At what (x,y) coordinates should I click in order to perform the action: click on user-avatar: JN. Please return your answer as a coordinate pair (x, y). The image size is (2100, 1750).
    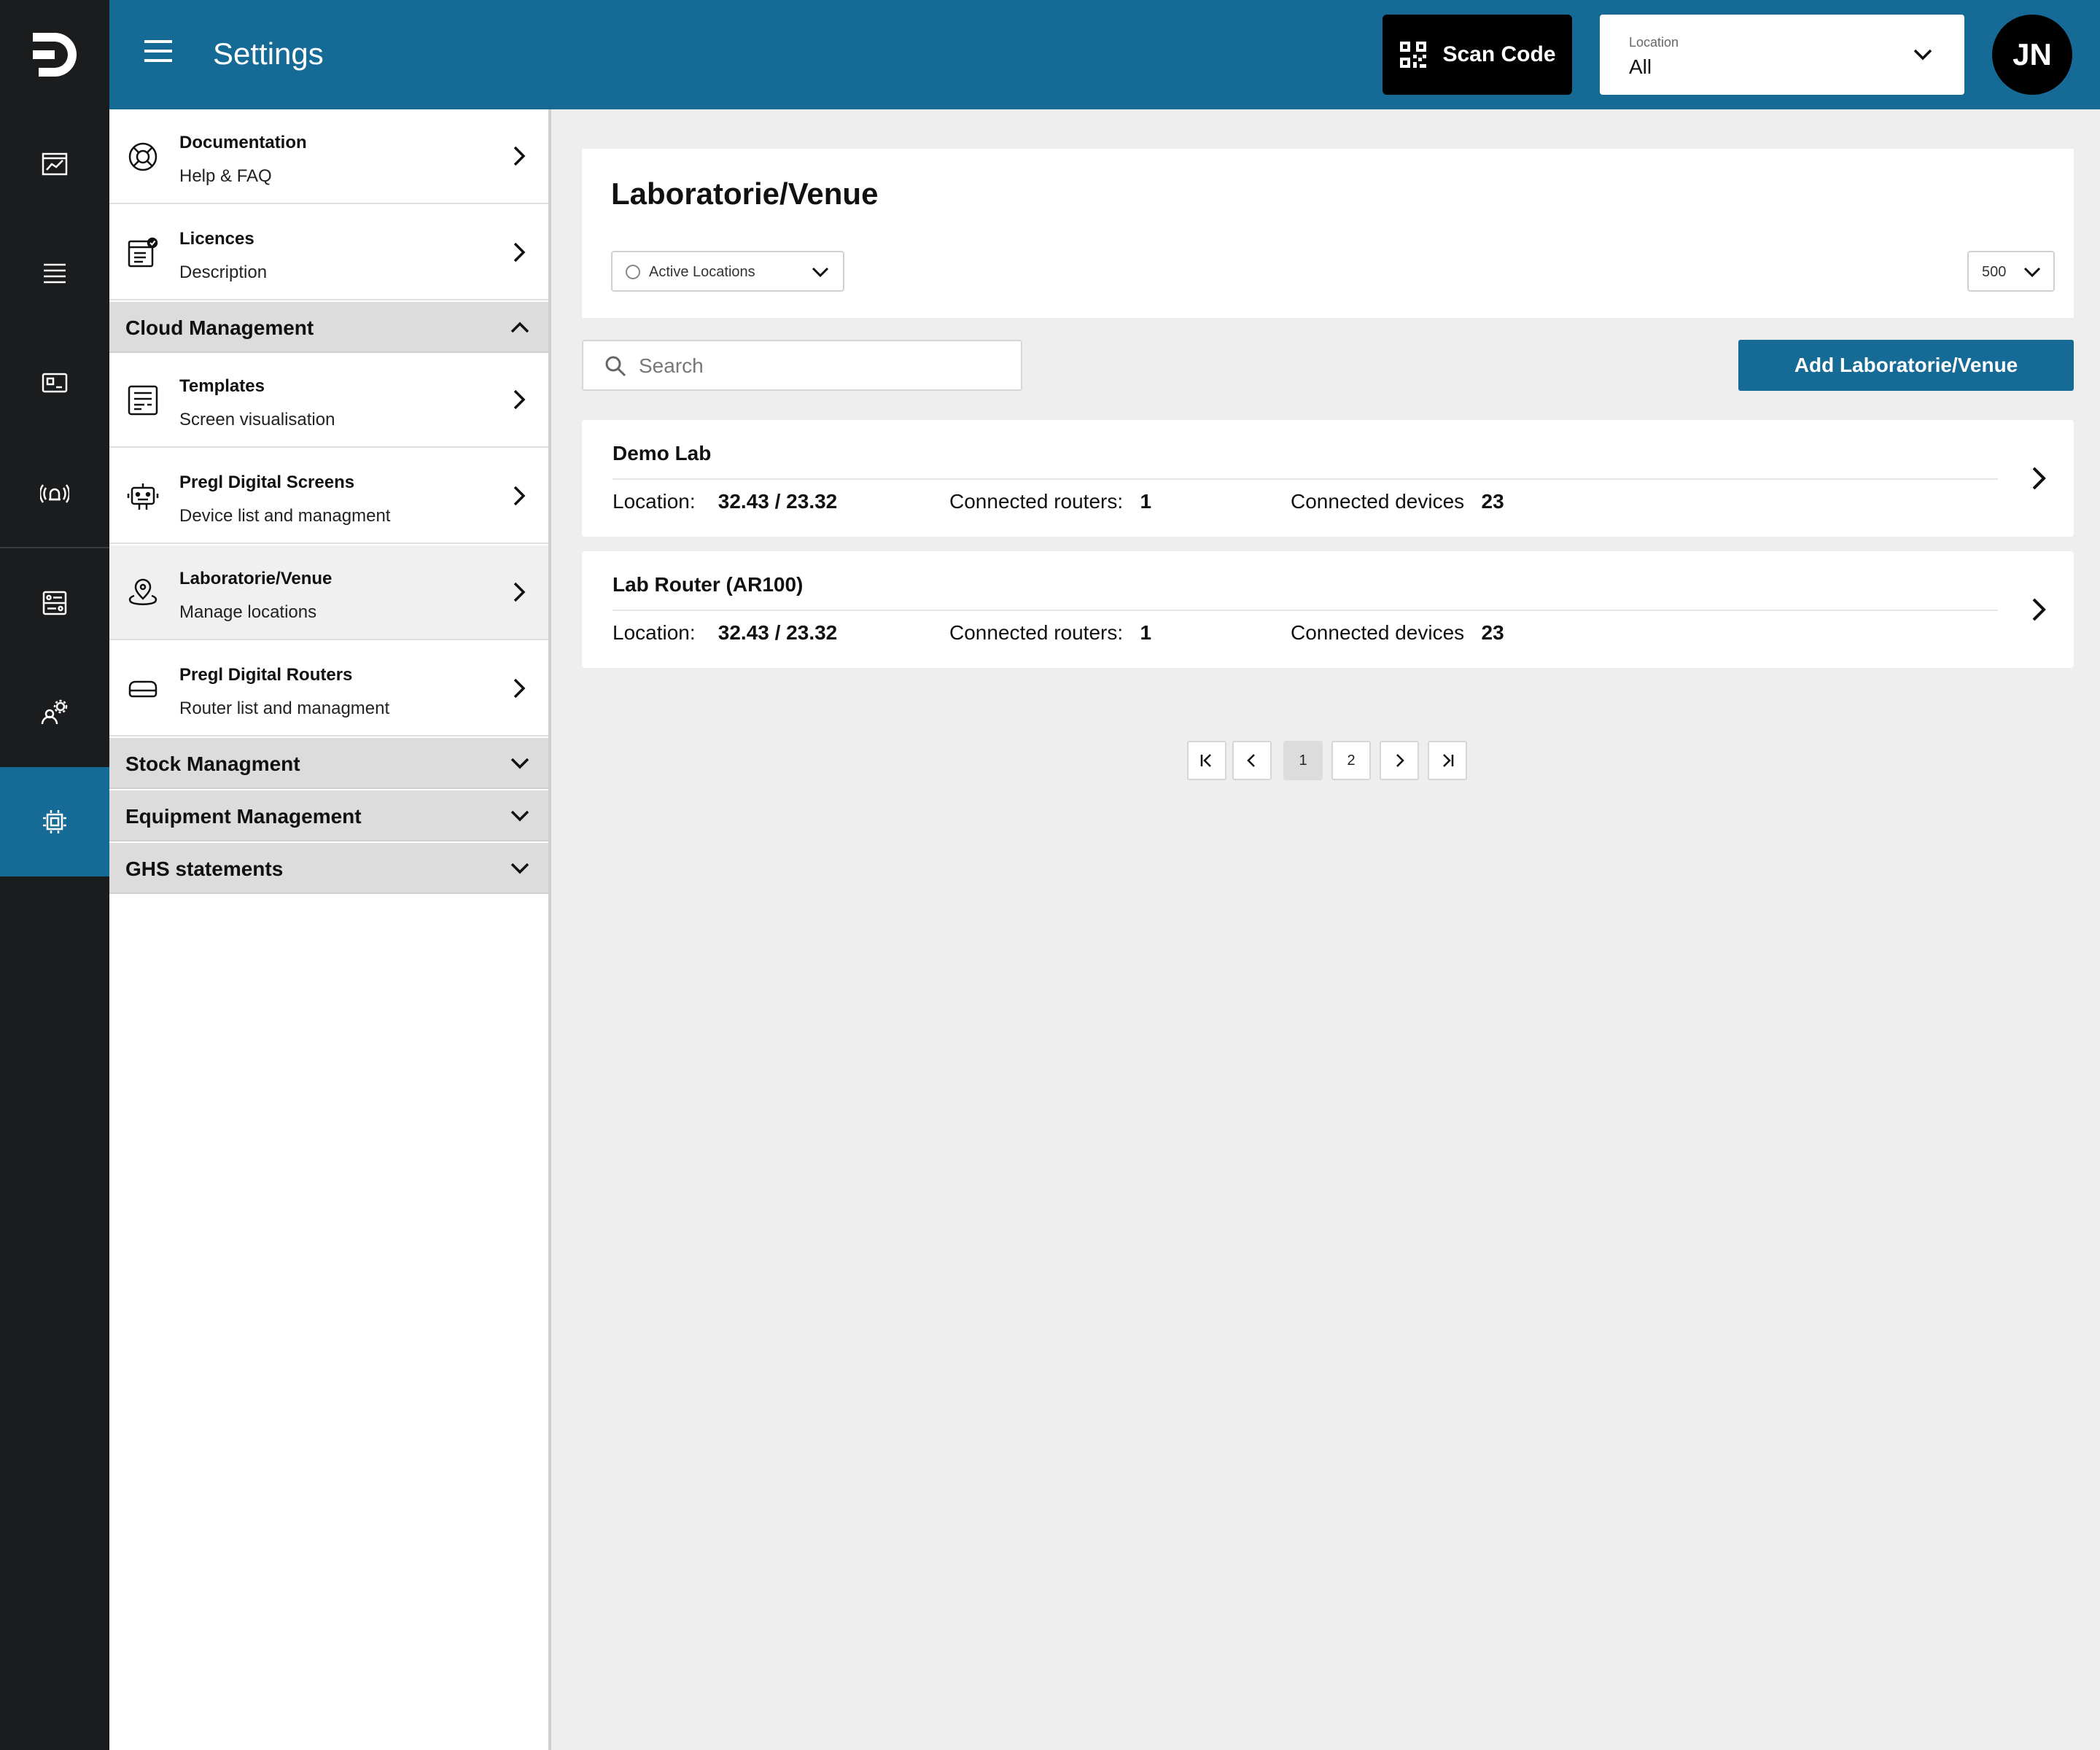
    Looking at the image, I should click on (2032, 55).